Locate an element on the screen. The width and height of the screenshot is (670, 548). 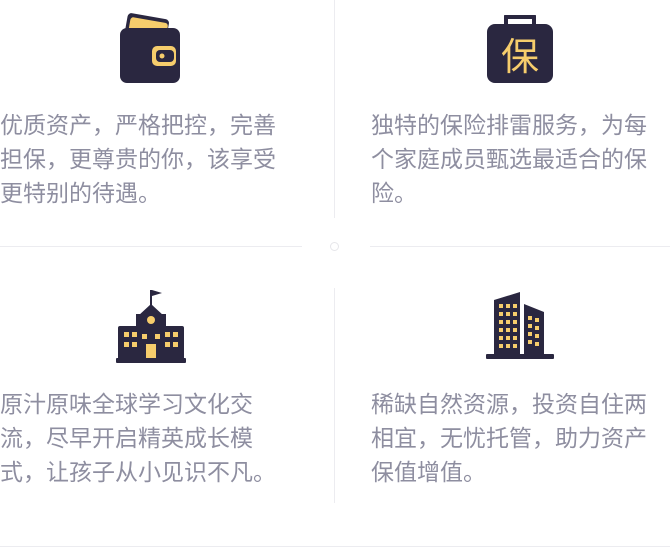
divider-vertical-bottom is located at coordinates (334, 395).